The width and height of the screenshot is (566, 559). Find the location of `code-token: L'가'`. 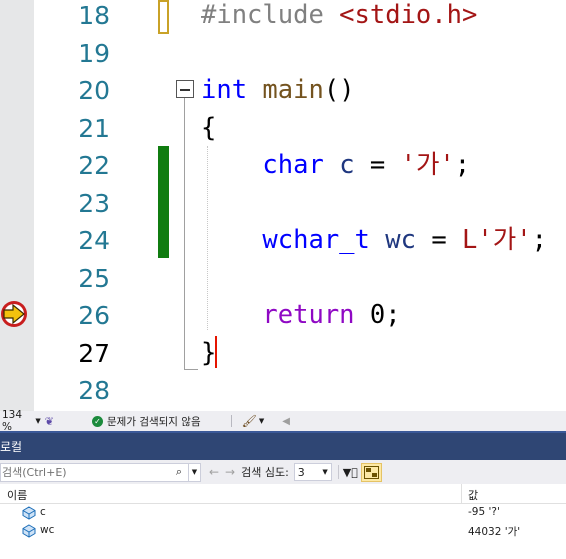

code-token: L'가' is located at coordinates (497, 240).